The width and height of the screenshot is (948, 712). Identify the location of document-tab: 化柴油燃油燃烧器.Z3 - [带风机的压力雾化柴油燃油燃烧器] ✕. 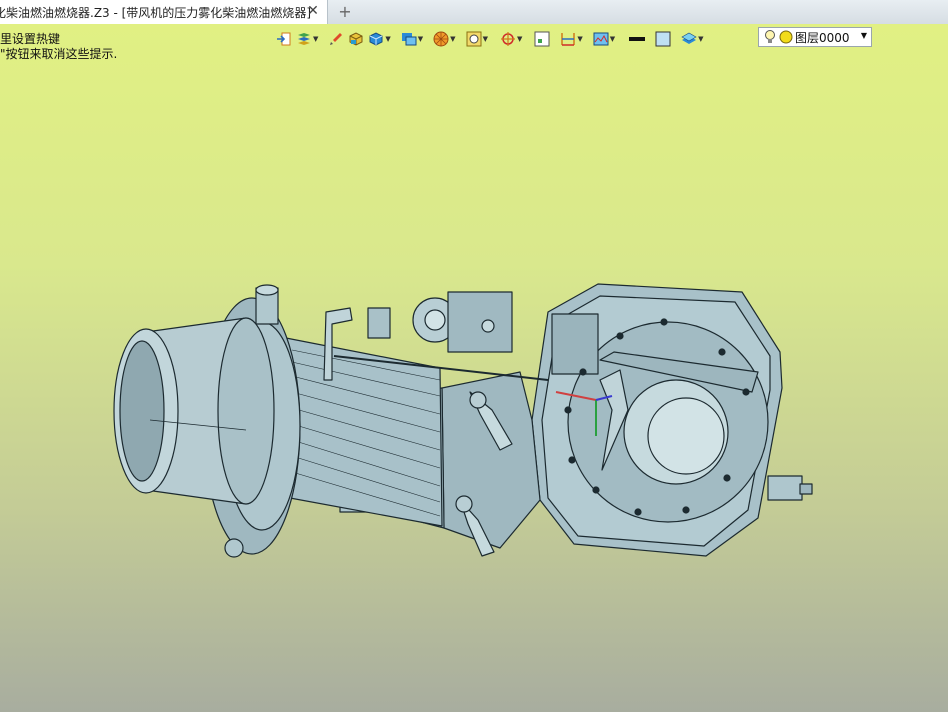
(164, 12).